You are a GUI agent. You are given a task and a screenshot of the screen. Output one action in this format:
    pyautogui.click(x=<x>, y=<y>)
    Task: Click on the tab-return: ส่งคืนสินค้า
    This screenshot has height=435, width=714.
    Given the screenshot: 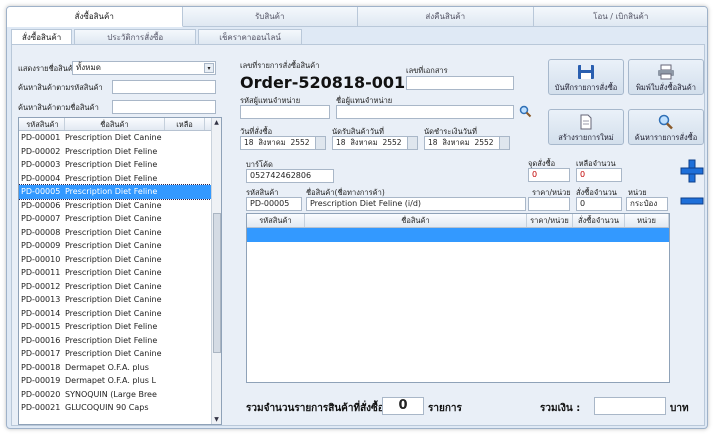 What is the action you would take?
    pyautogui.click(x=446, y=17)
    